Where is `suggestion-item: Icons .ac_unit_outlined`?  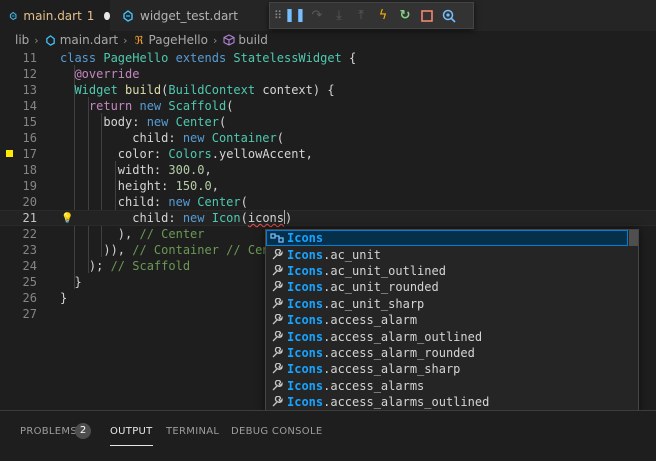
suggestion-item: Icons .ac_unit_outlined is located at coordinates (447, 271).